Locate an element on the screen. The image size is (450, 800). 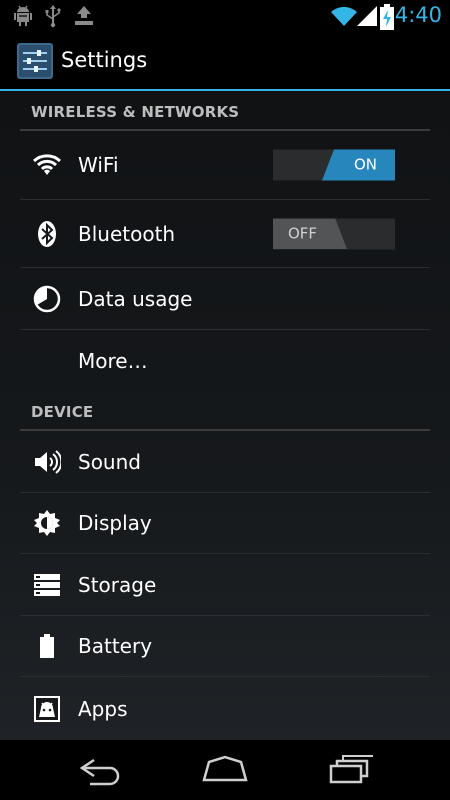
wifi-icon is located at coordinates (47, 164).